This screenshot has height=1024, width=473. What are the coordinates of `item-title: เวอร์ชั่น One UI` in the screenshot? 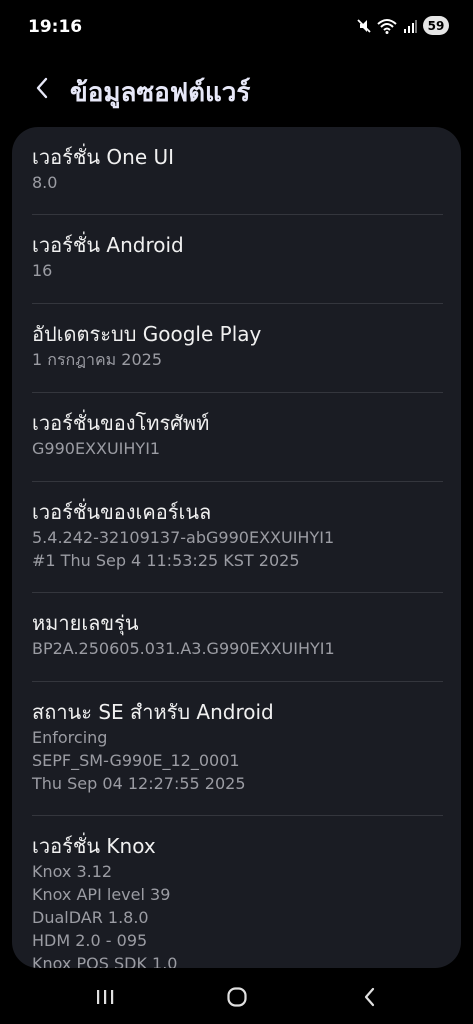 It's located at (103, 157).